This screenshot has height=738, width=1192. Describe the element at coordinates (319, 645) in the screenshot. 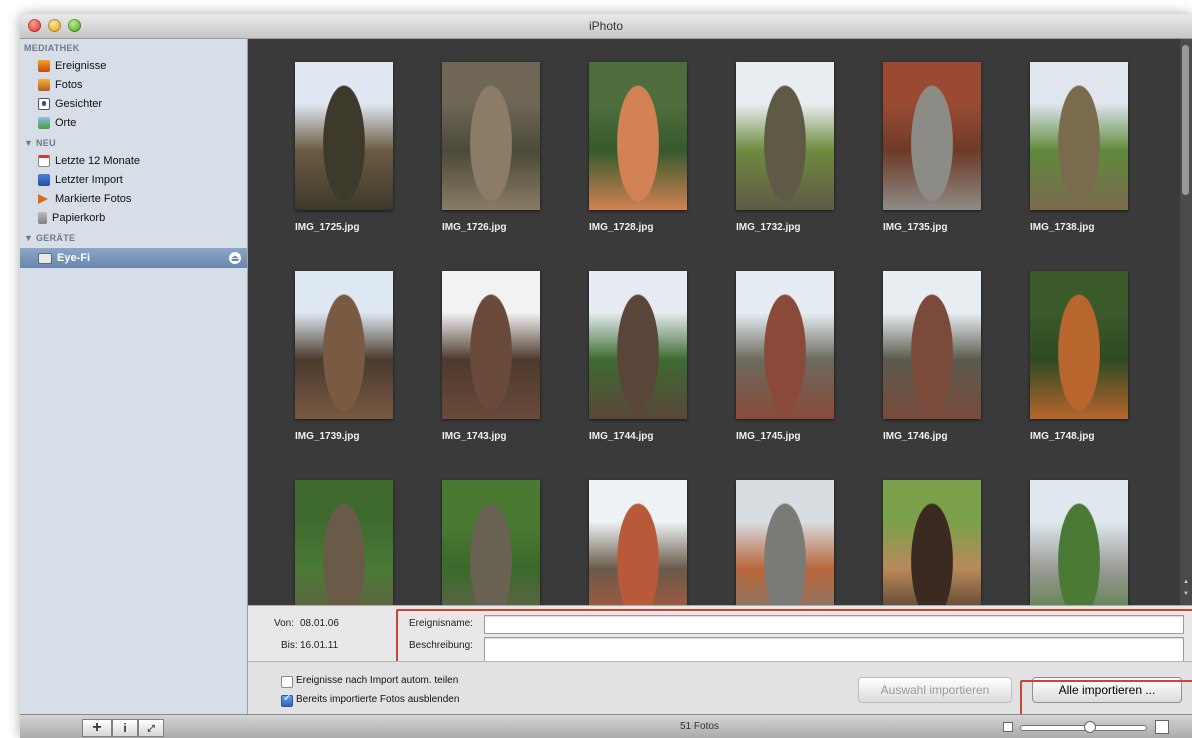

I see `to-date: 16.01.11` at that location.